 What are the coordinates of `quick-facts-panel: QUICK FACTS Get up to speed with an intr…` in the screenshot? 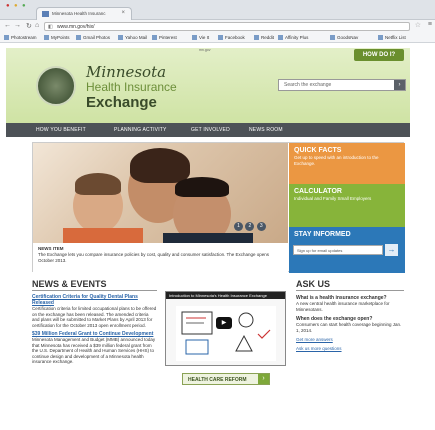 It's located at (347, 163).